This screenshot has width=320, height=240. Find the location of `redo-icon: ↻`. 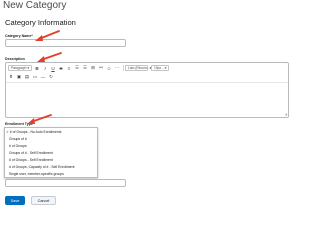

redo-icon: ↻ is located at coordinates (51, 77).